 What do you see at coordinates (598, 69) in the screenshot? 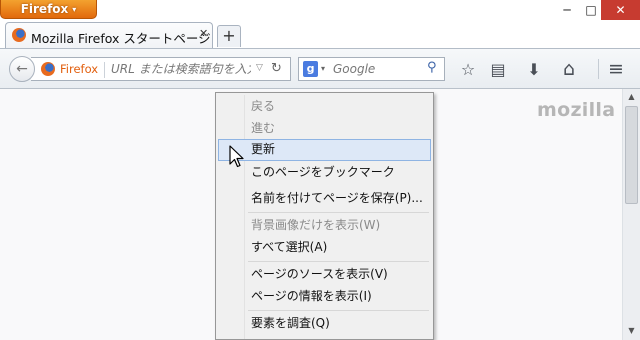
I see `toolbar-separator` at bounding box center [598, 69].